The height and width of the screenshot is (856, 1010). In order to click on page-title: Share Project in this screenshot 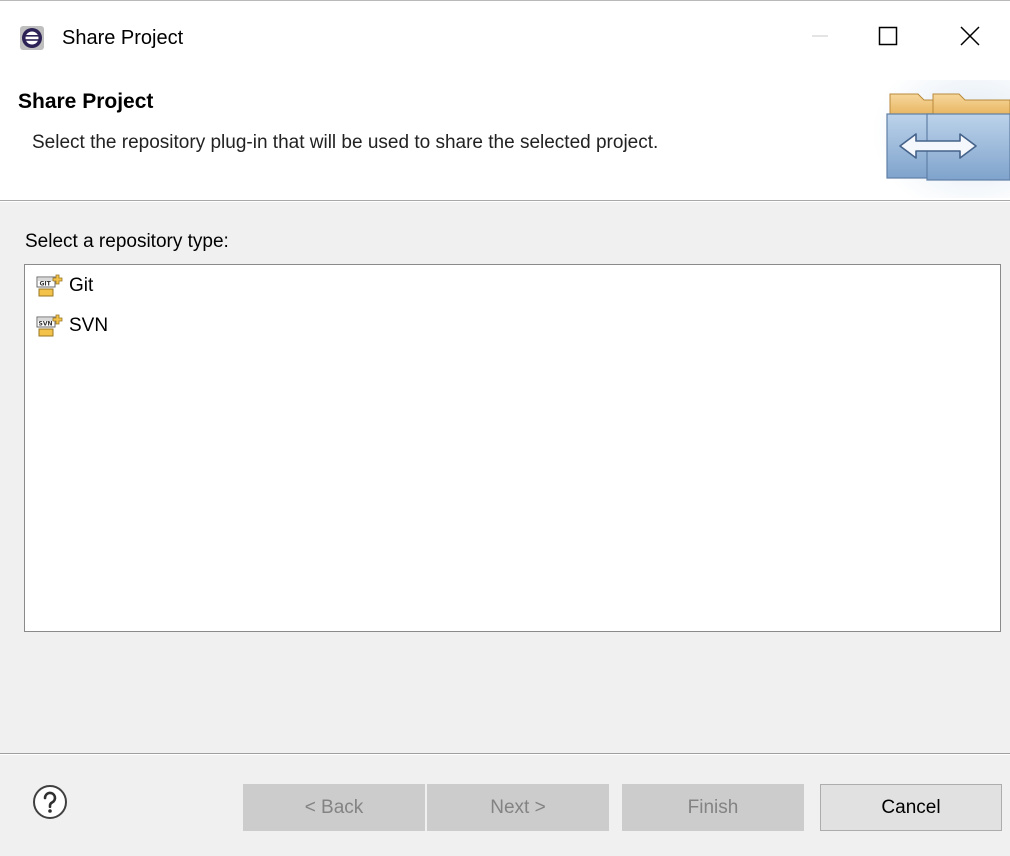, I will do `click(86, 101)`.